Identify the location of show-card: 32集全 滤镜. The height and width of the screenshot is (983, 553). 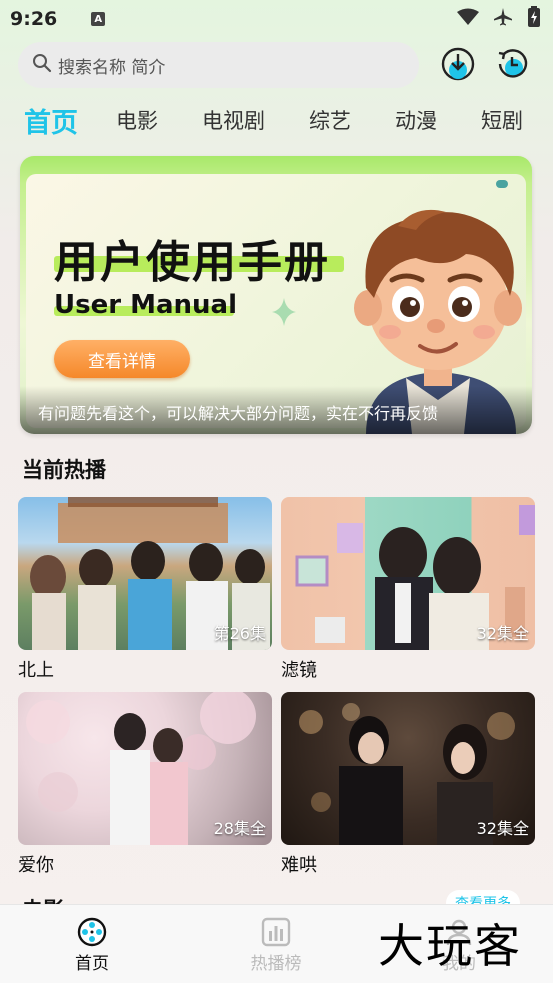
(408, 589).